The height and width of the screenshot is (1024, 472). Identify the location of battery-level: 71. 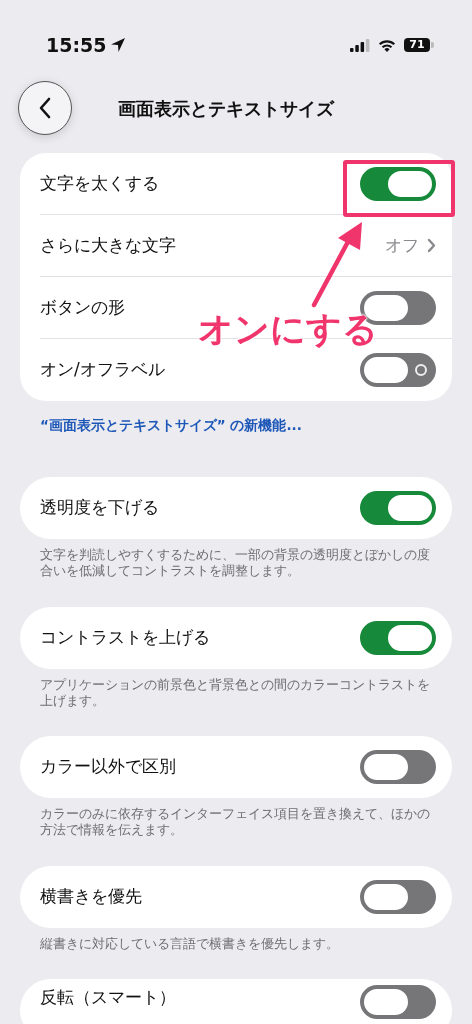
(417, 45).